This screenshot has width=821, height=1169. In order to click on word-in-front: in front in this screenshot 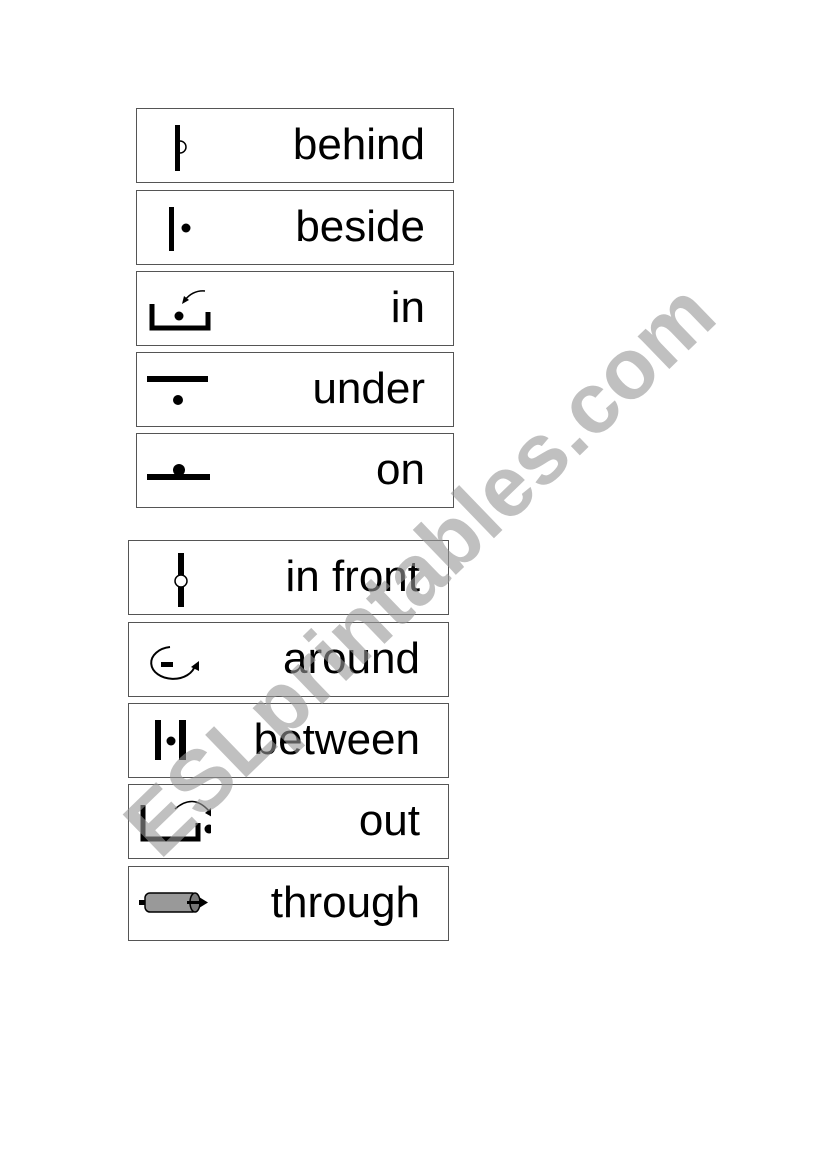, I will do `click(352, 576)`.